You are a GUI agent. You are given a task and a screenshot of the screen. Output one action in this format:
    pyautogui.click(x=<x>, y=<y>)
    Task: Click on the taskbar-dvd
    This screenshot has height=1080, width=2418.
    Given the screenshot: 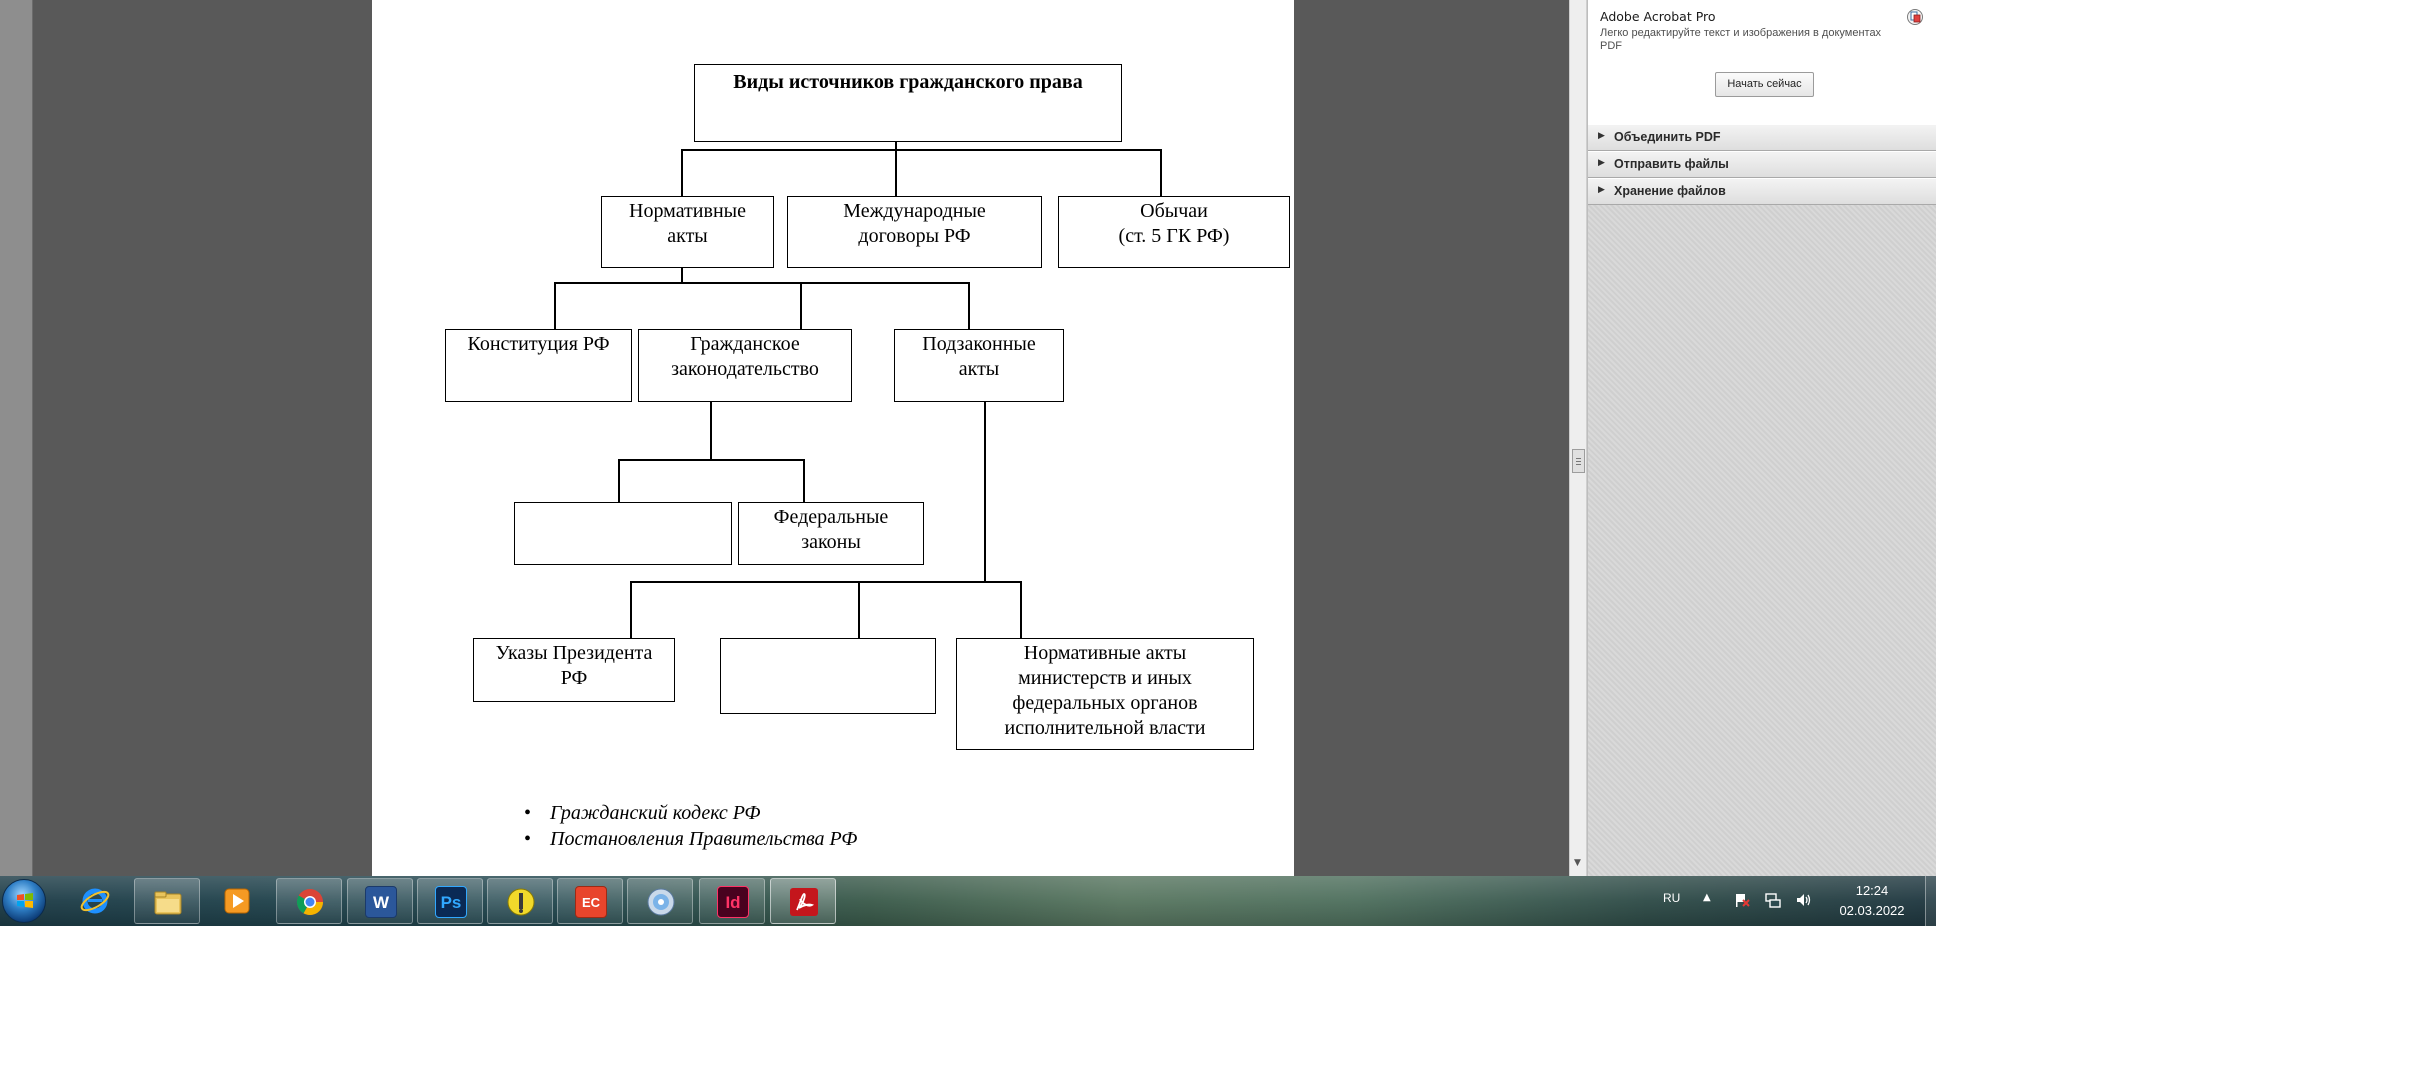 What is the action you would take?
    pyautogui.click(x=660, y=901)
    